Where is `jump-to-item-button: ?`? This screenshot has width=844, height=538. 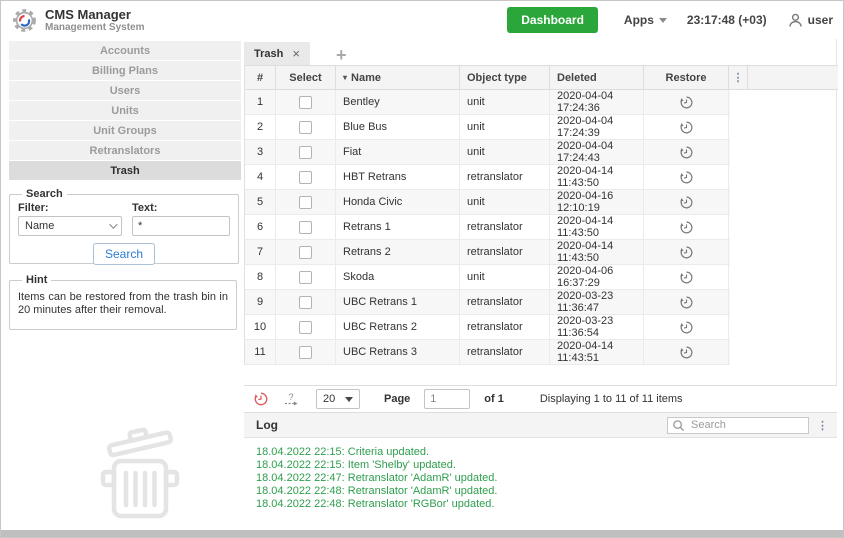
jump-to-item-button: ? is located at coordinates (291, 399).